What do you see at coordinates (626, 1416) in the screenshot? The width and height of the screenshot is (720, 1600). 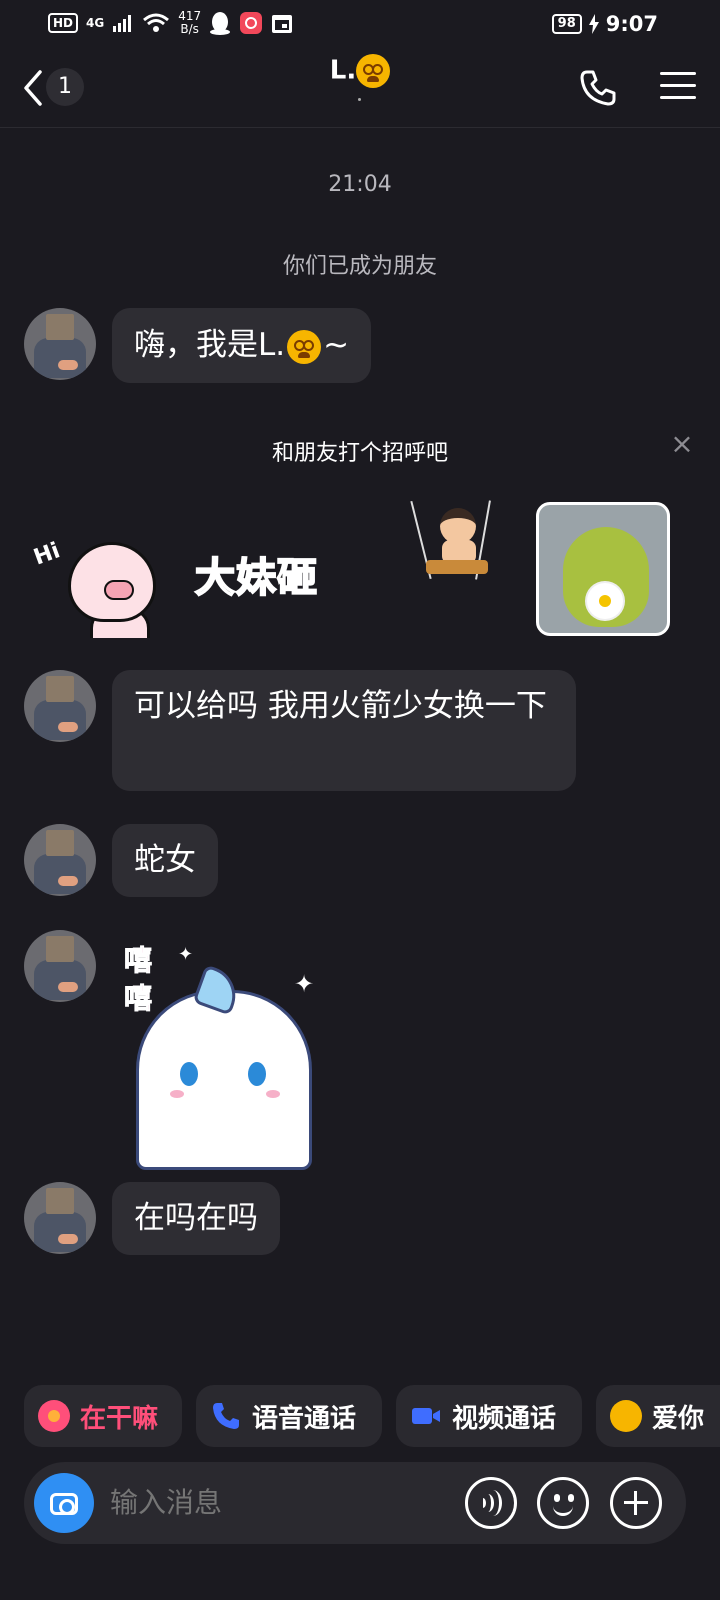 I see `love-emoji-icon` at bounding box center [626, 1416].